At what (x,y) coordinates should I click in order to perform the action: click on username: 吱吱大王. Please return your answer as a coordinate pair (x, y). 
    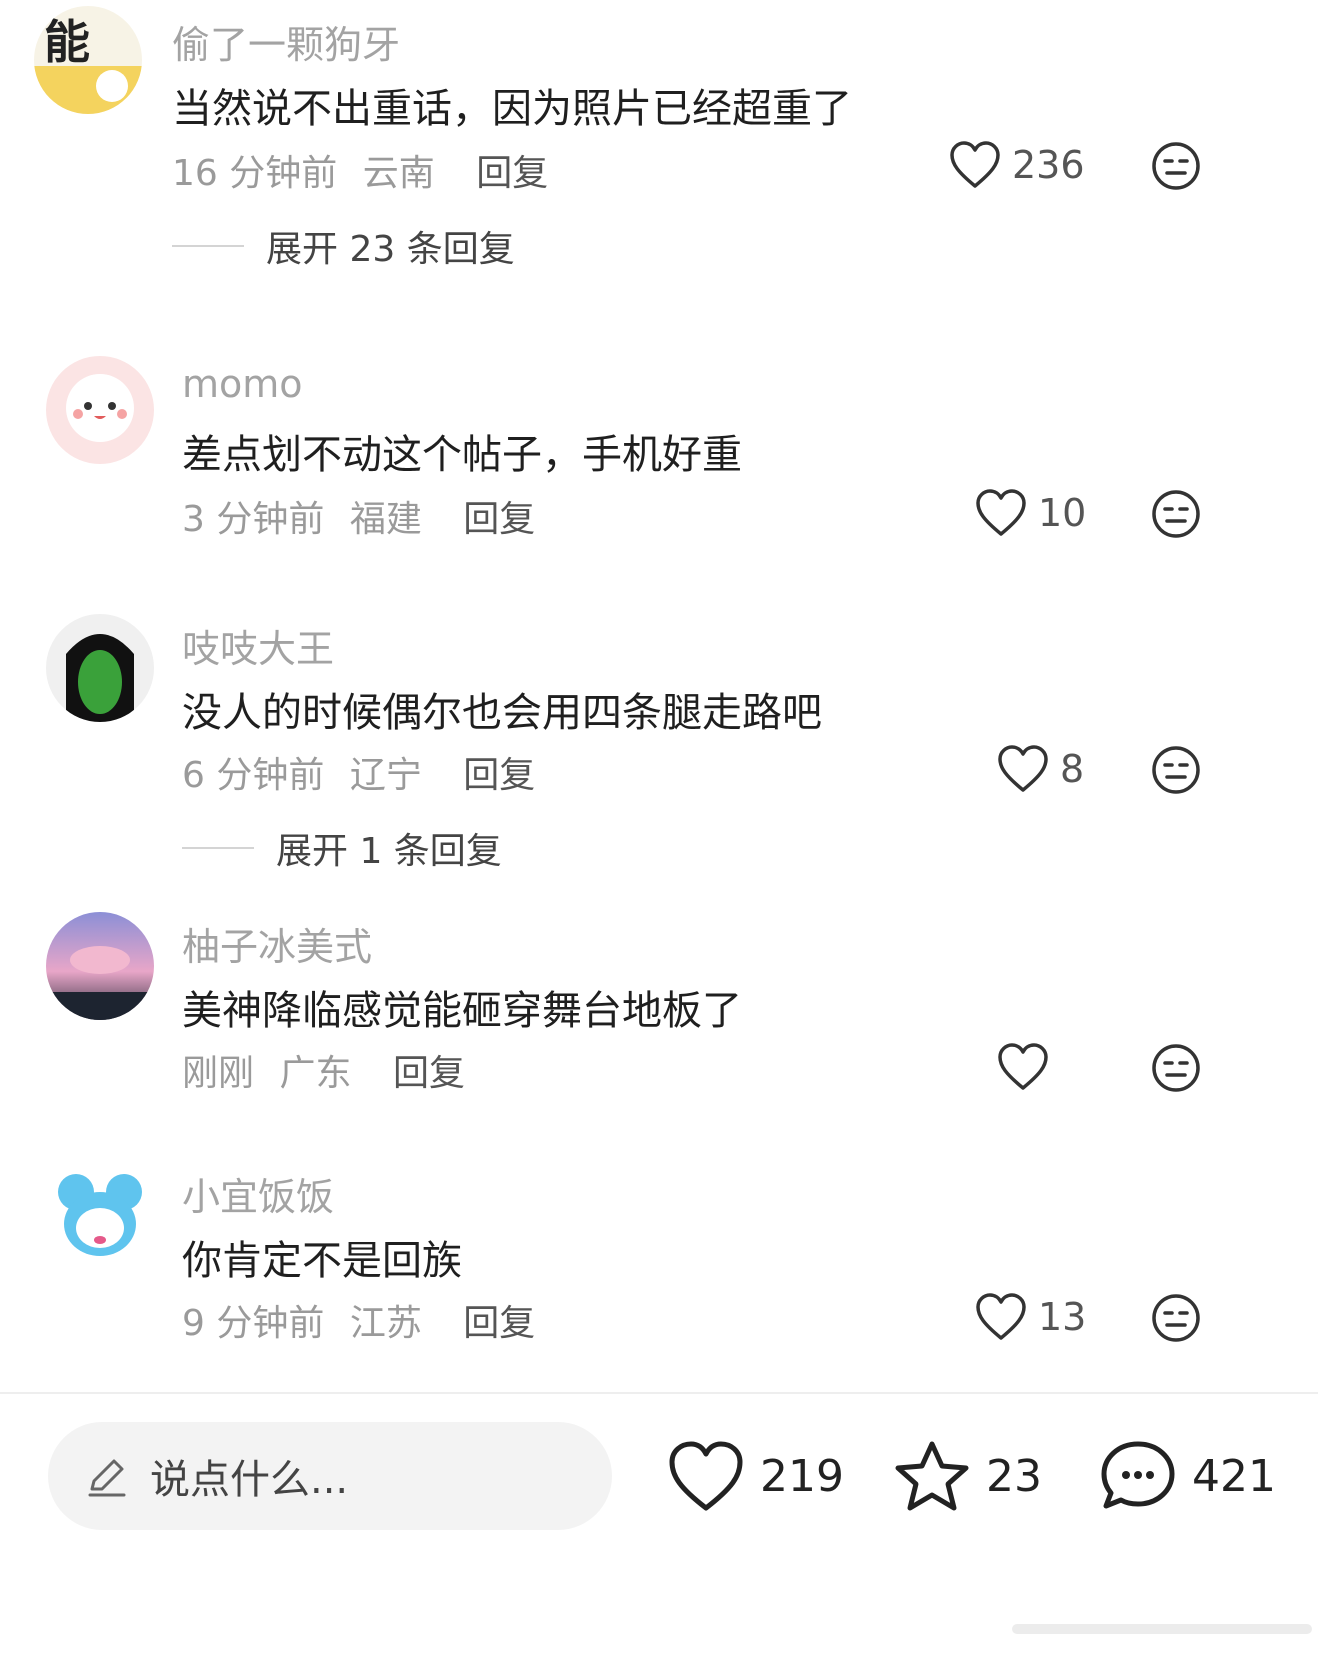
    Looking at the image, I should click on (258, 645).